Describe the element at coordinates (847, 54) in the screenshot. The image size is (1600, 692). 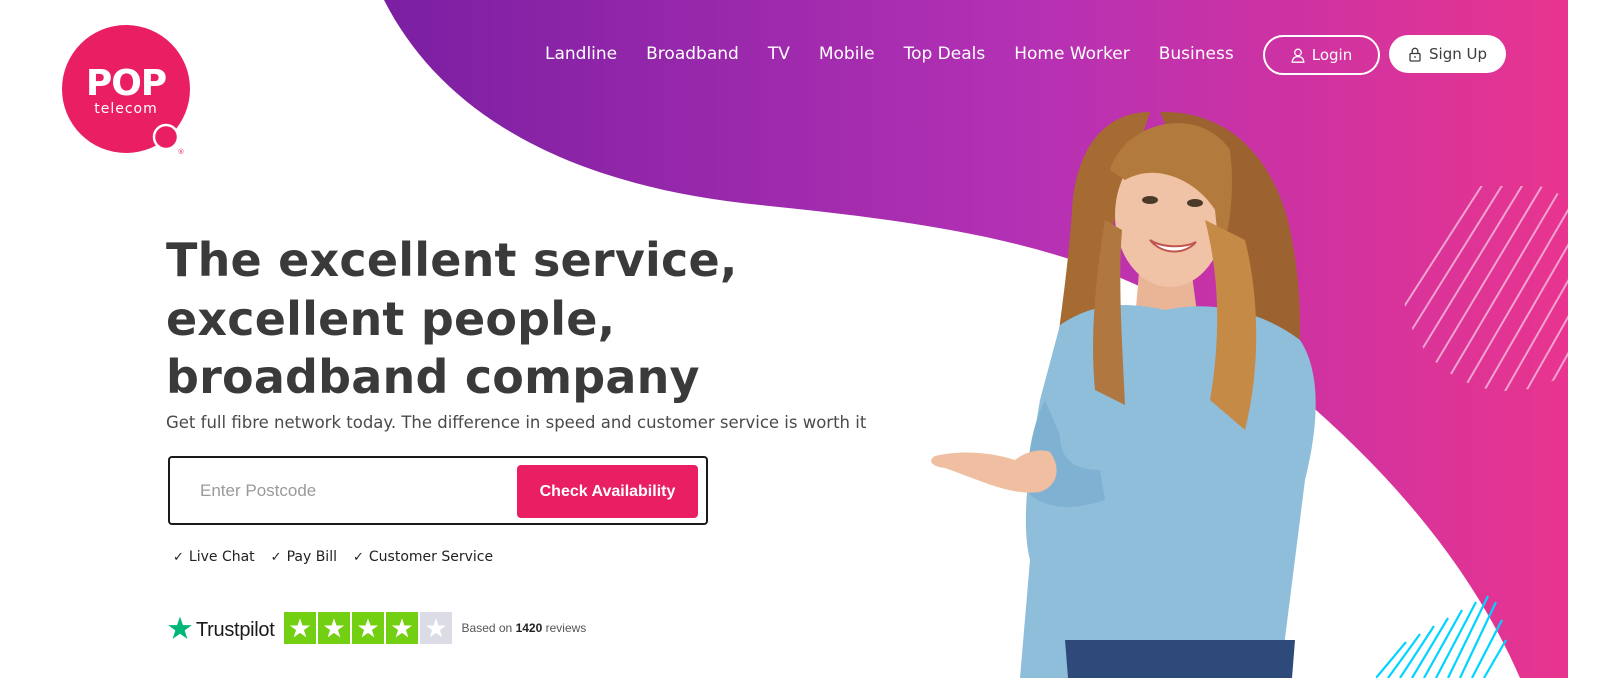
I see `nav-mobile: Mobile` at that location.